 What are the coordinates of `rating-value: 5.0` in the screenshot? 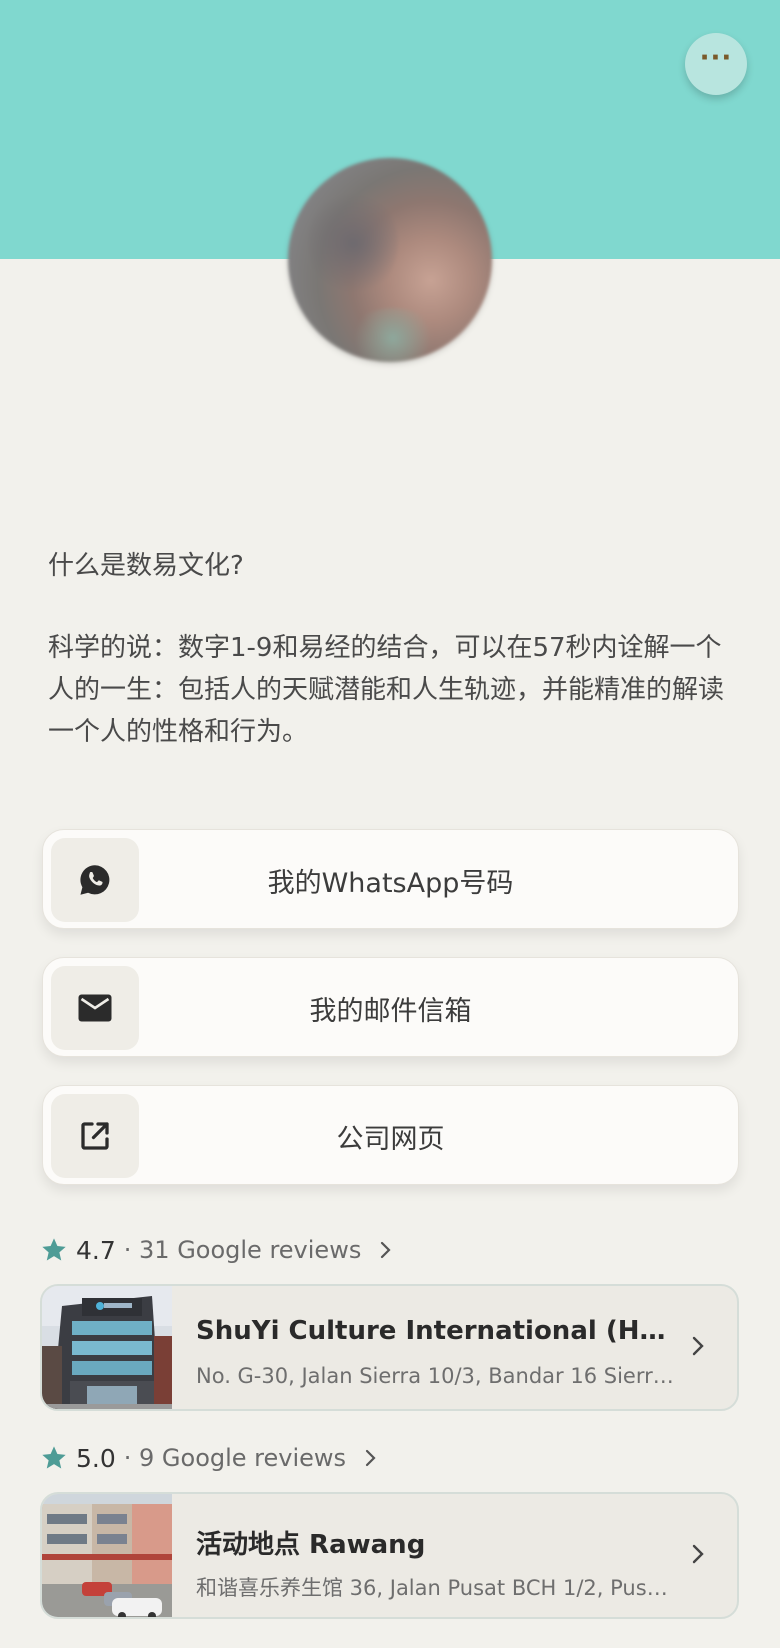 It's located at (96, 1458).